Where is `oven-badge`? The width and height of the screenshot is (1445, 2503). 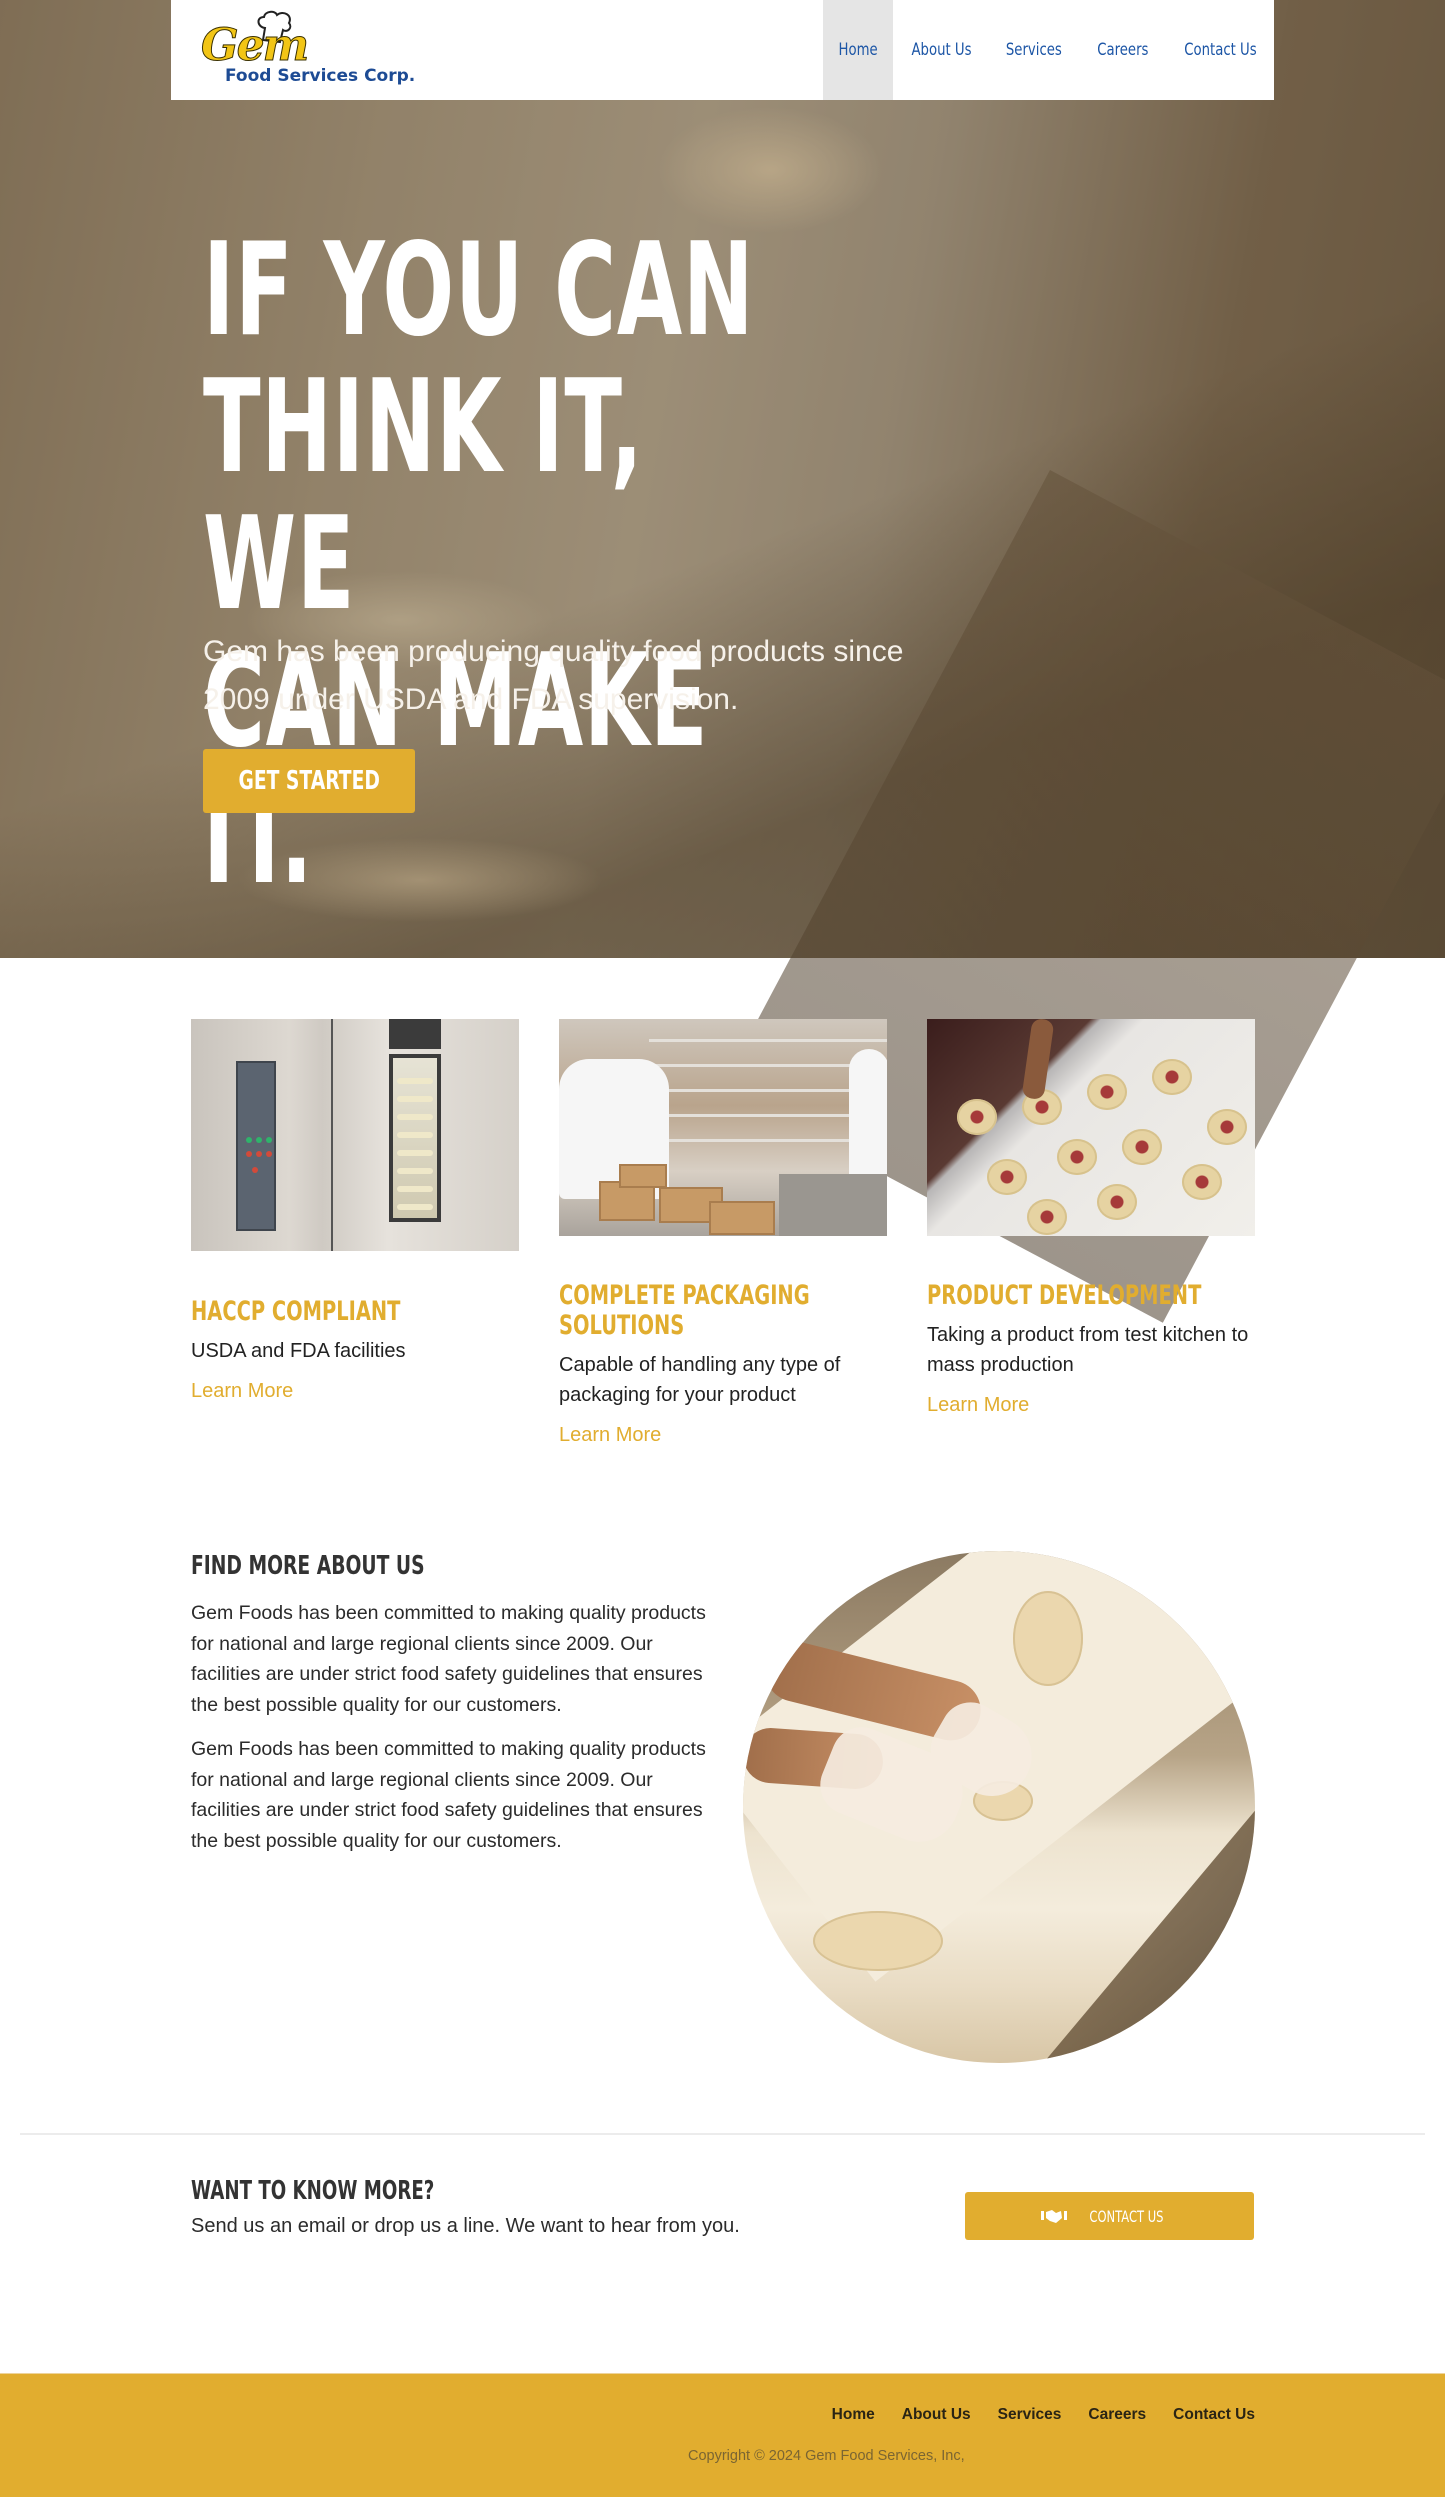 oven-badge is located at coordinates (415, 1034).